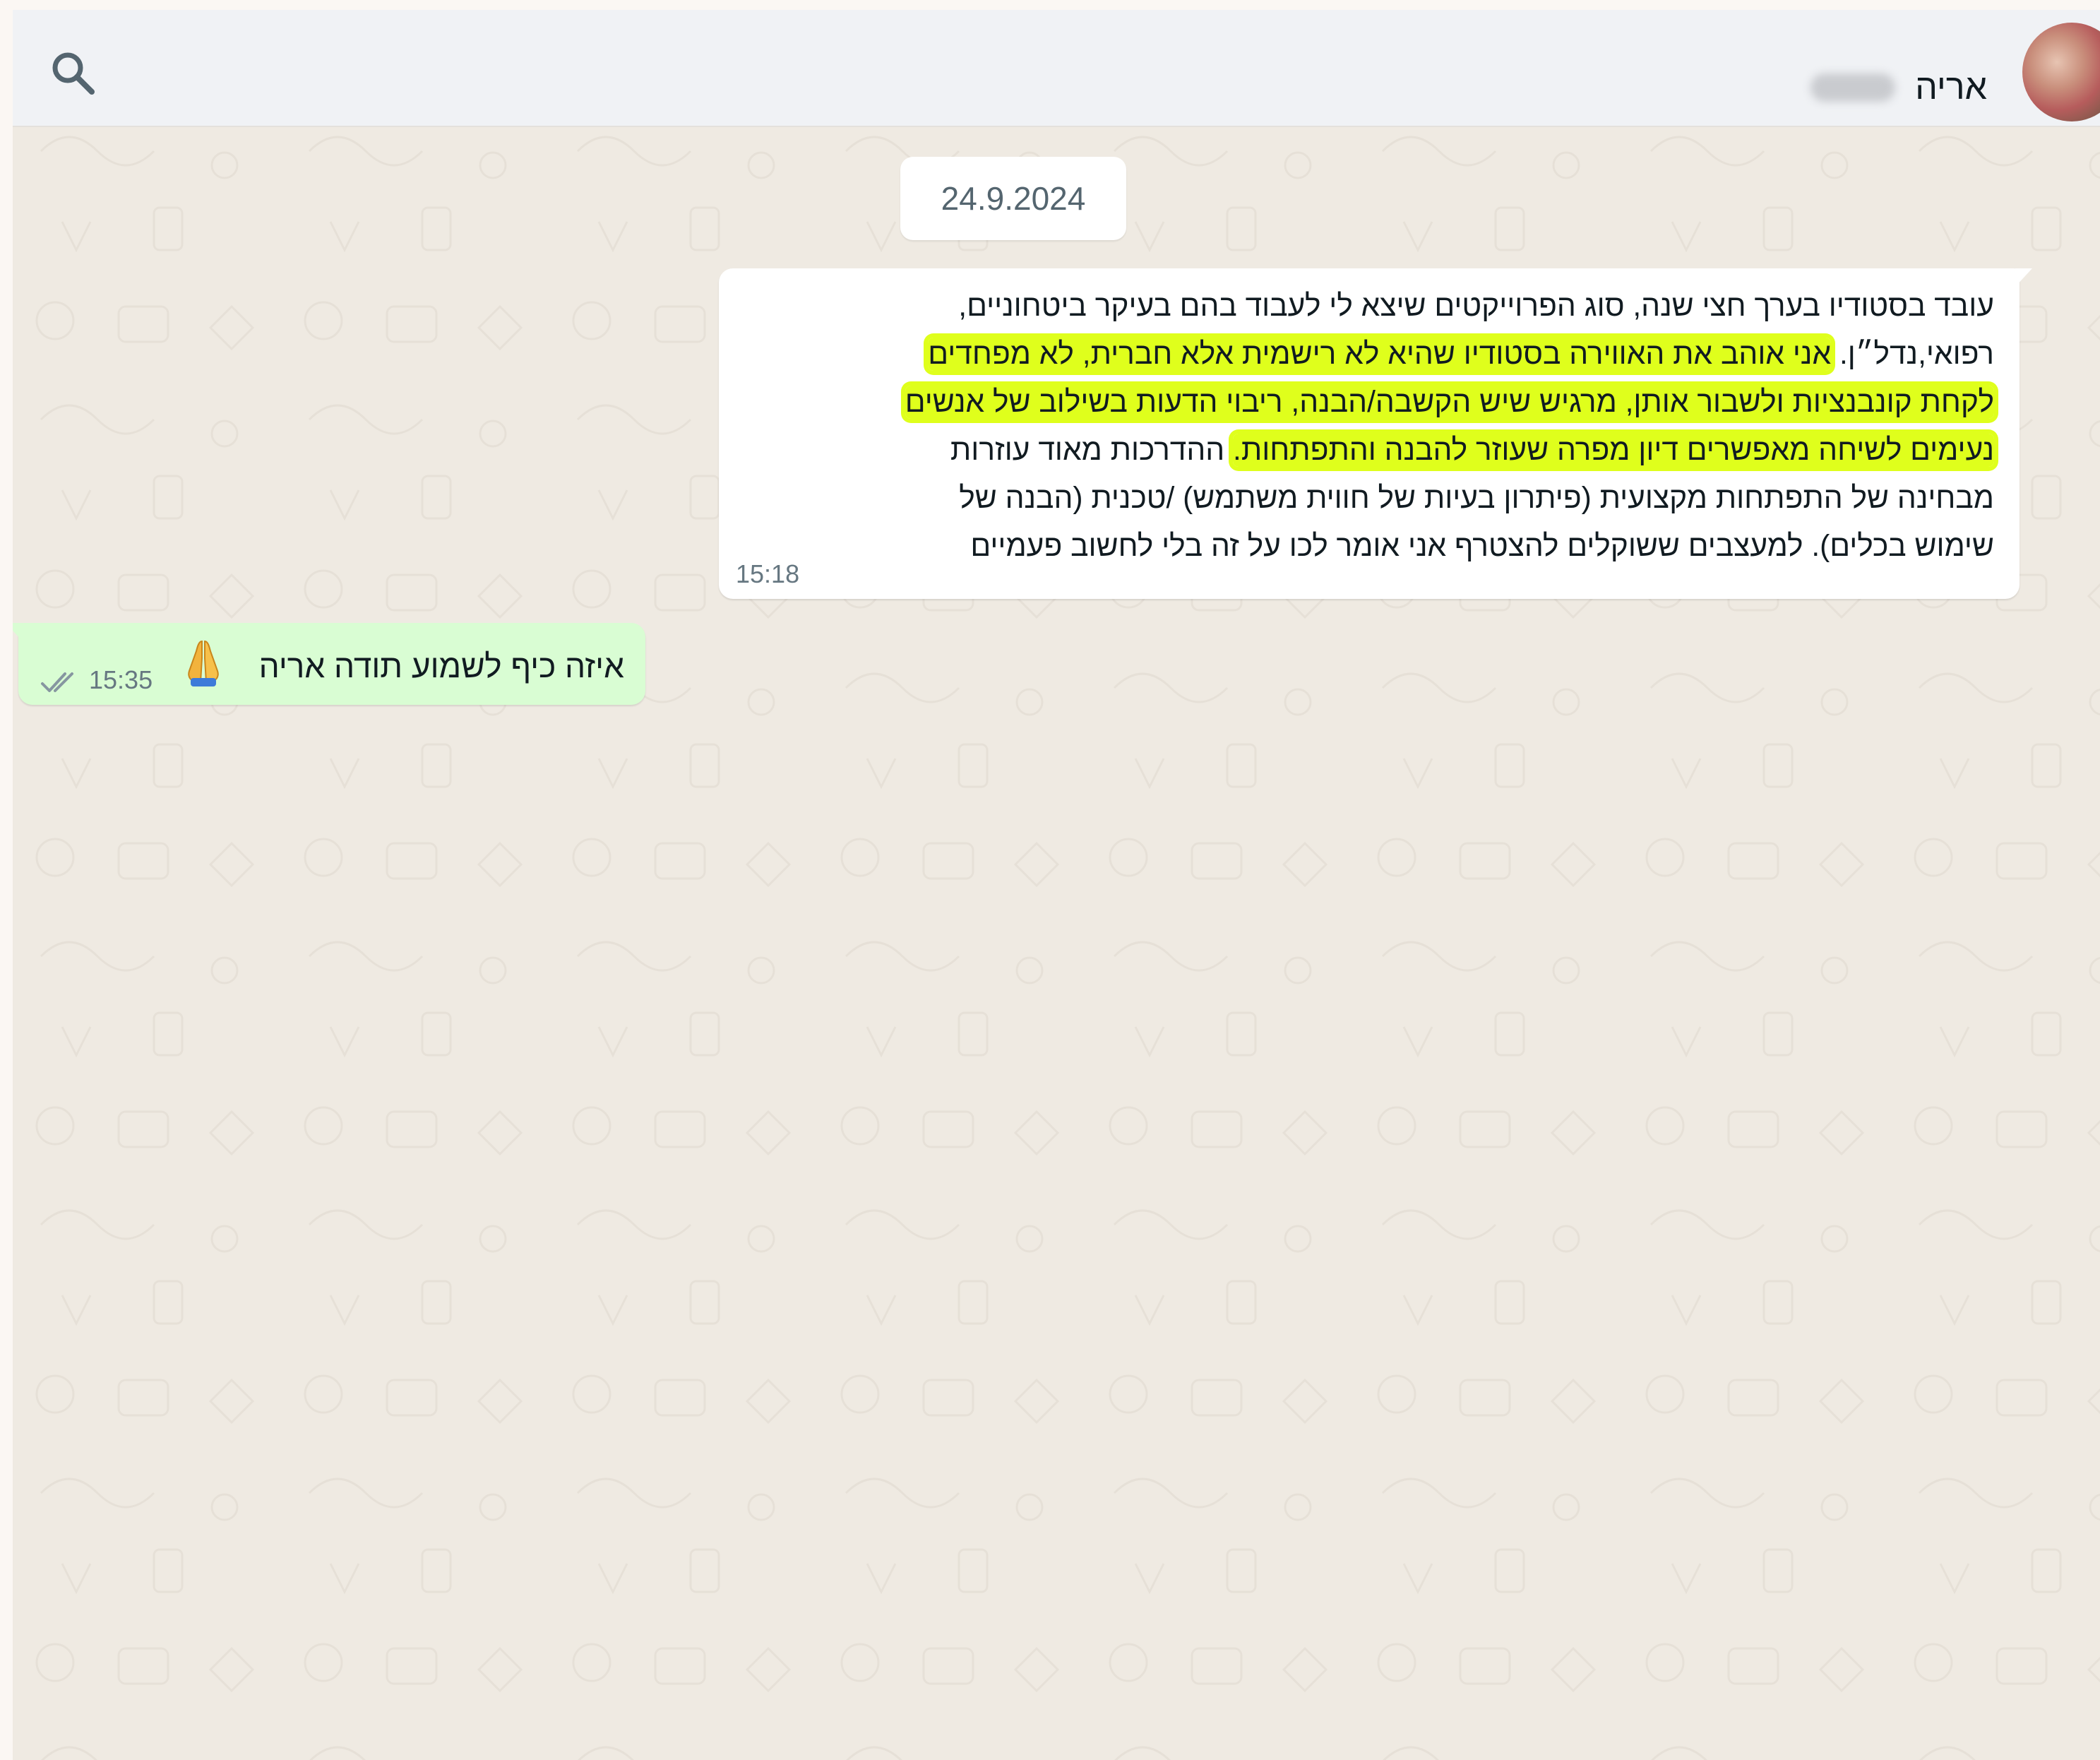  I want to click on redacted-last-name, so click(1852, 87).